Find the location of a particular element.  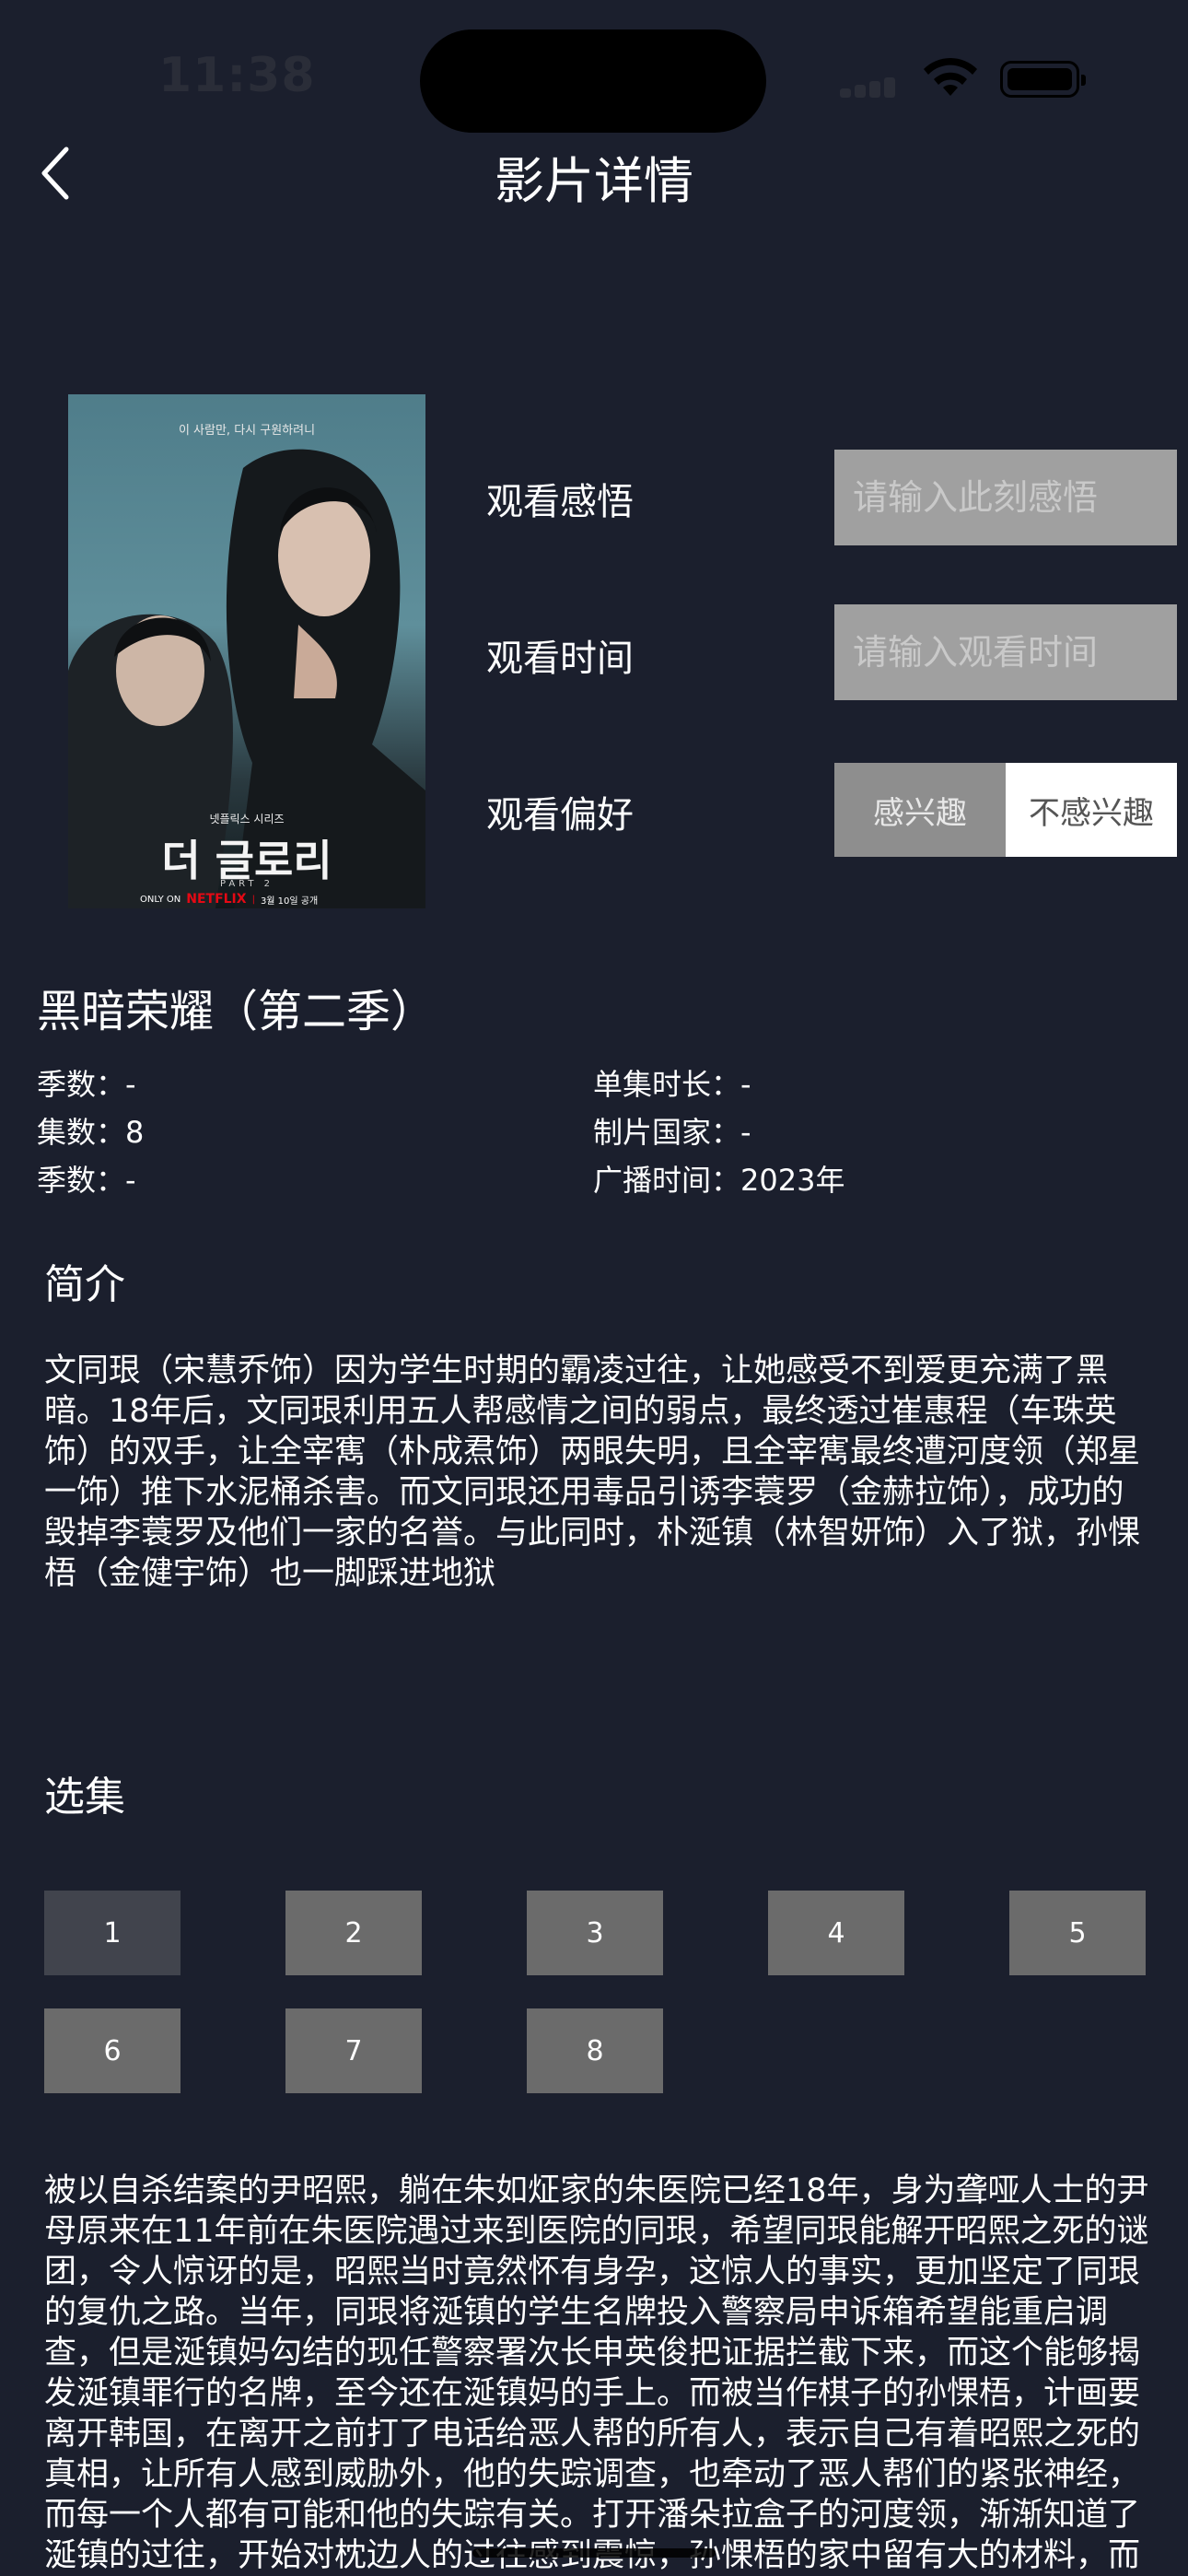

home-indicator is located at coordinates (594, 2553).